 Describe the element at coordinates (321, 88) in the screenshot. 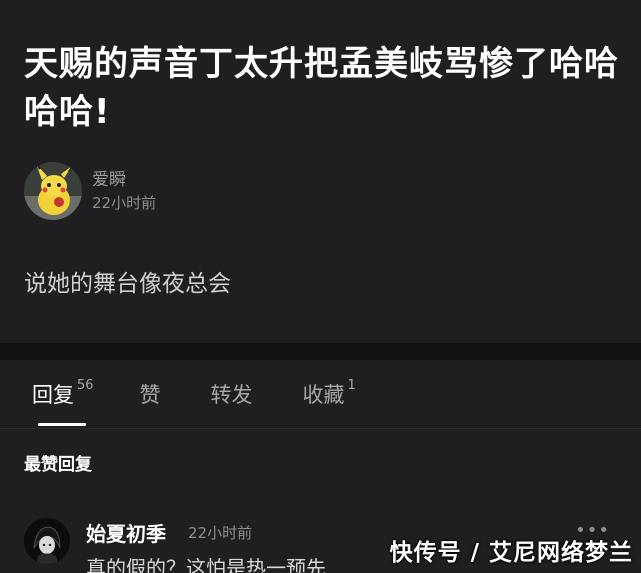

I see `post-title: 天赐的声音丁太升把孟美岐骂惨了哈哈哈哈!` at that location.